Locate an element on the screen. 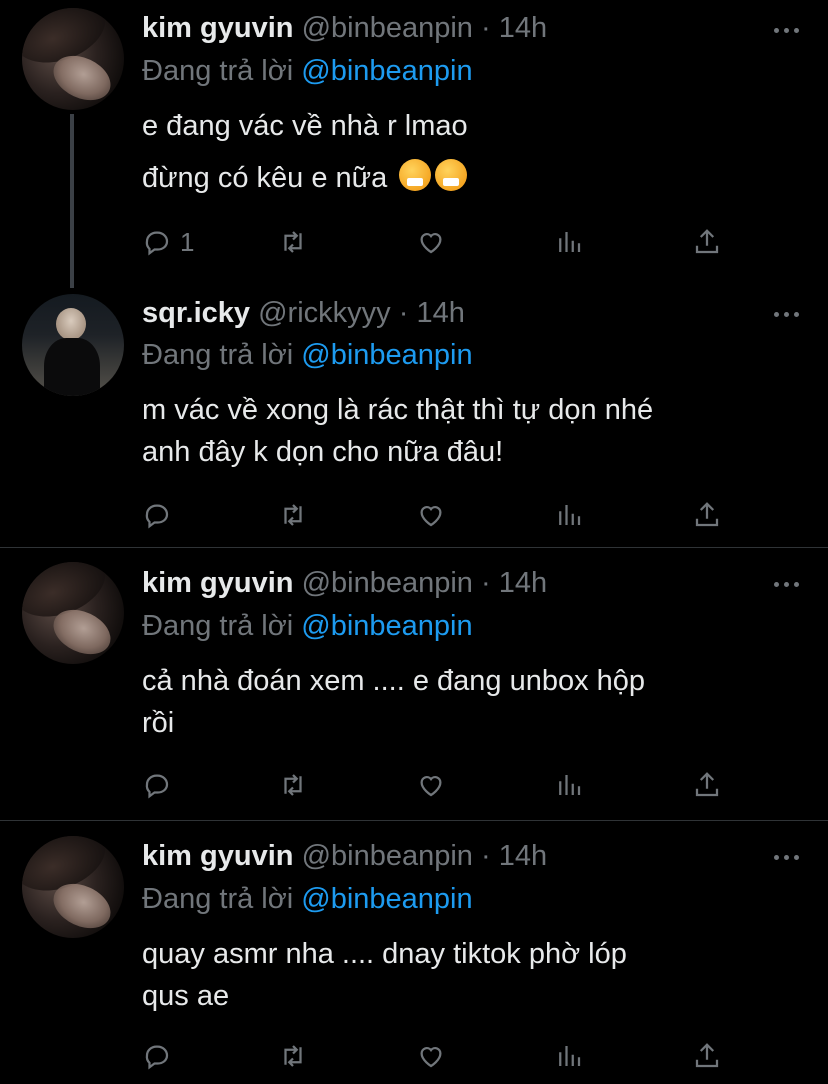 The width and height of the screenshot is (828, 1084). tweet-line: e đang vác về nhà r lmao is located at coordinates (305, 126).